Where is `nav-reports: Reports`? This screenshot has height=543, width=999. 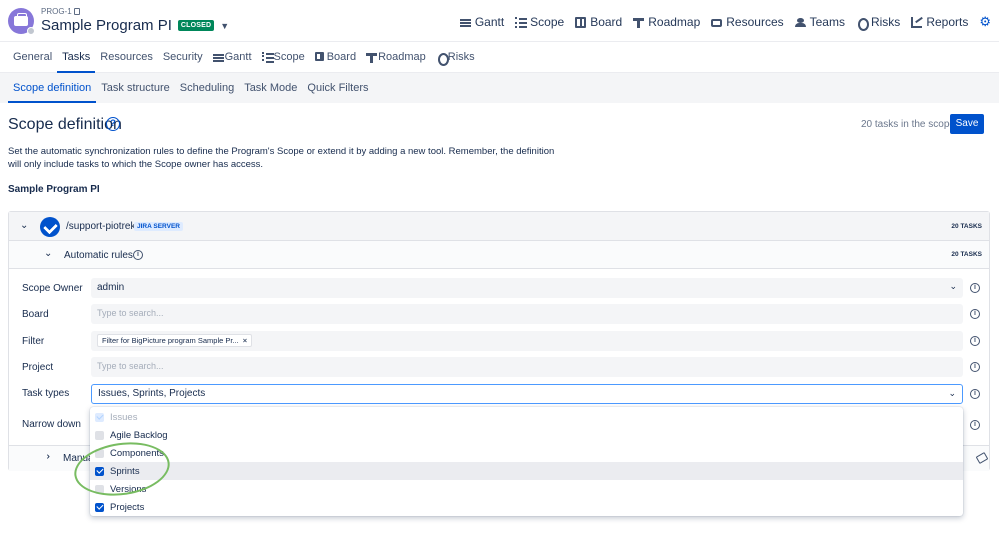 nav-reports: Reports is located at coordinates (939, 22).